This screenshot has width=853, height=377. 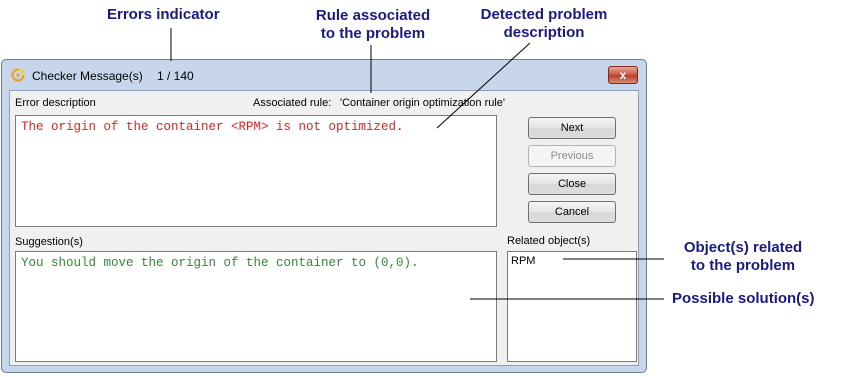 What do you see at coordinates (483, 85) in the screenshot?
I see `pointer-detected` at bounding box center [483, 85].